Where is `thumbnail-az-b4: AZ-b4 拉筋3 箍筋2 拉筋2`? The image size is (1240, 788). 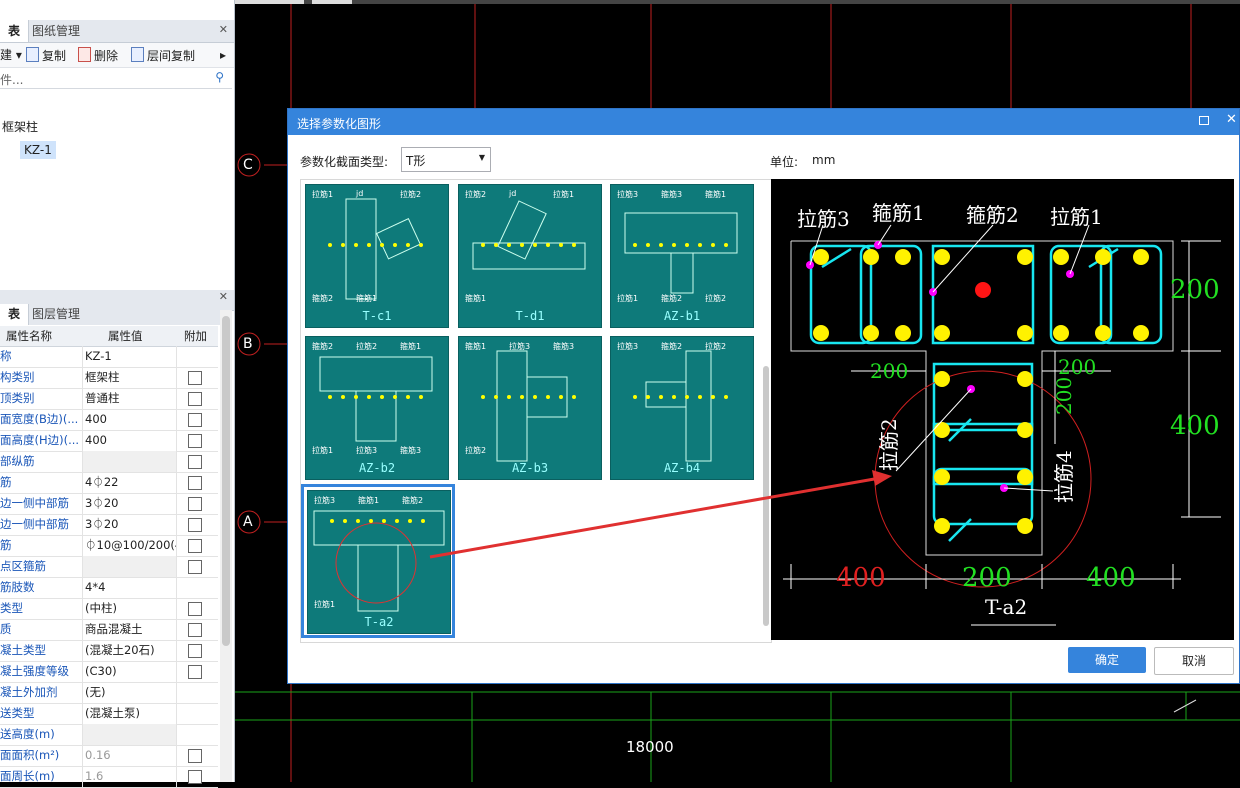 thumbnail-az-b4: AZ-b4 拉筋3 箍筋2 拉筋2 is located at coordinates (684, 410).